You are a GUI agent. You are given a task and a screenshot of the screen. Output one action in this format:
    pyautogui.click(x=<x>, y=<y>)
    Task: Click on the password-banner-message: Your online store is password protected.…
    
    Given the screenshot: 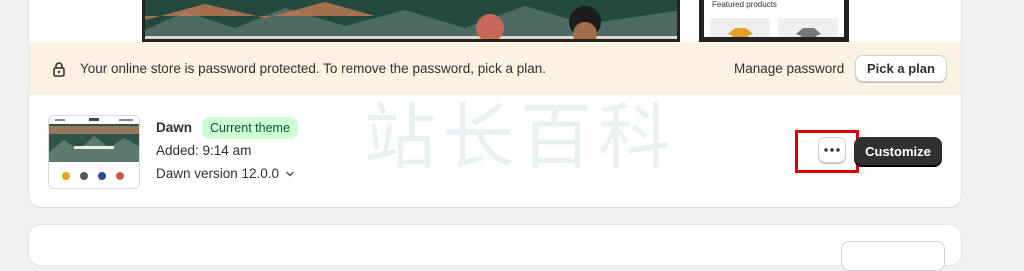 What is the action you would take?
    pyautogui.click(x=313, y=68)
    